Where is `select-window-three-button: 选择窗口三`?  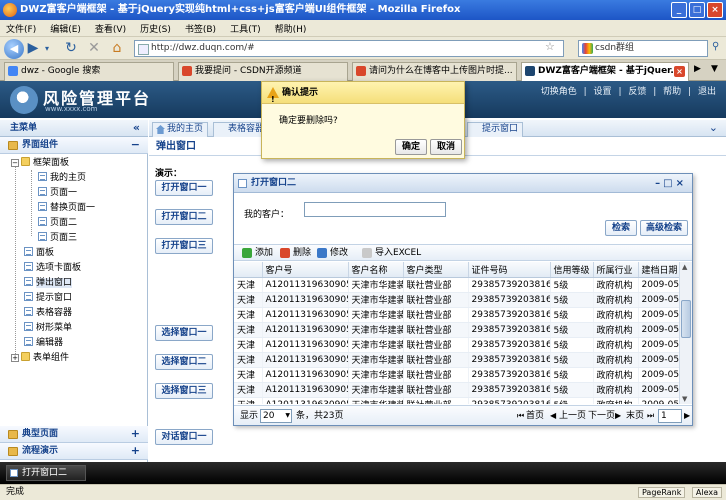 select-window-three-button: 选择窗口三 is located at coordinates (184, 391).